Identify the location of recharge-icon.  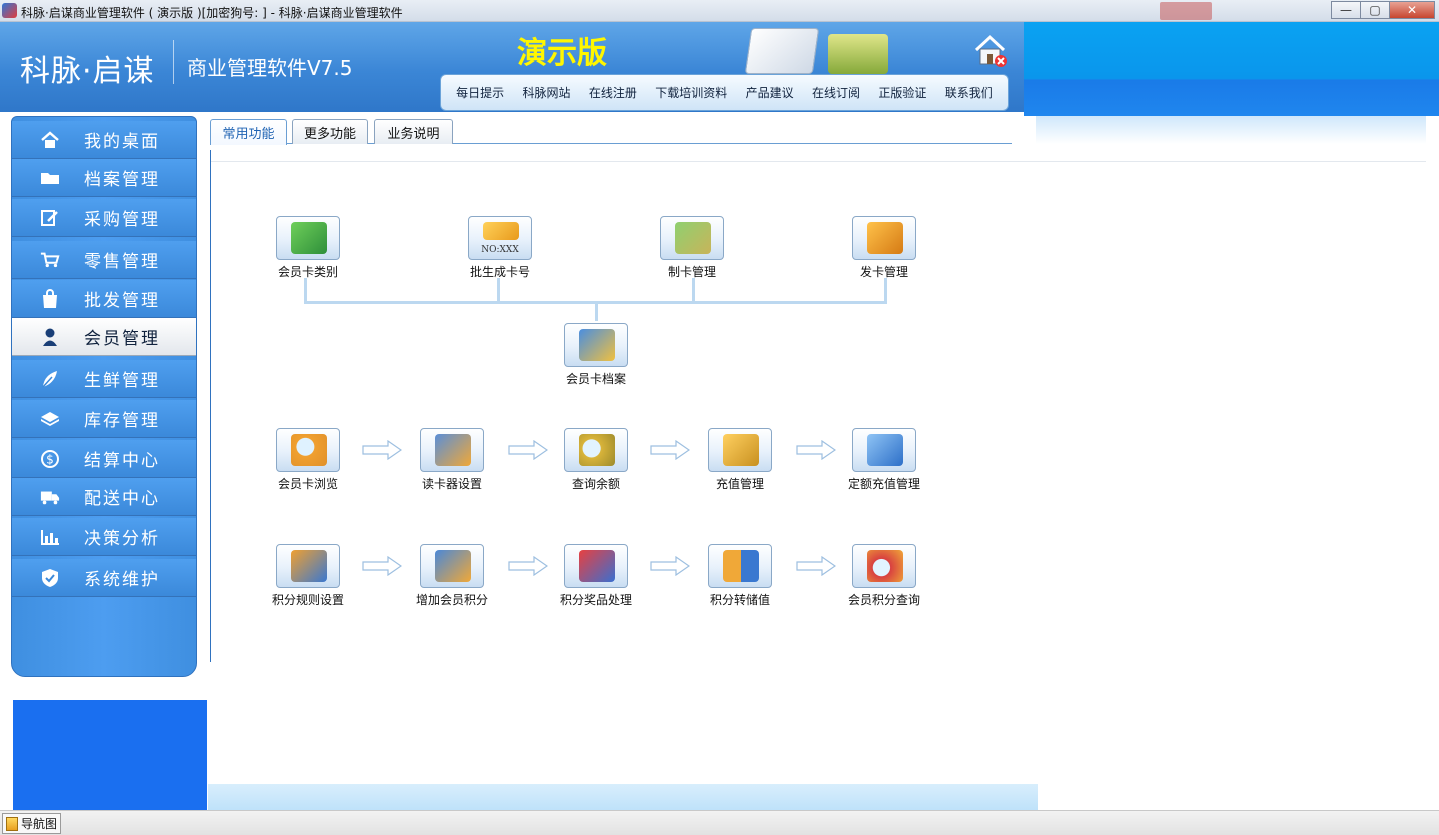
(740, 450).